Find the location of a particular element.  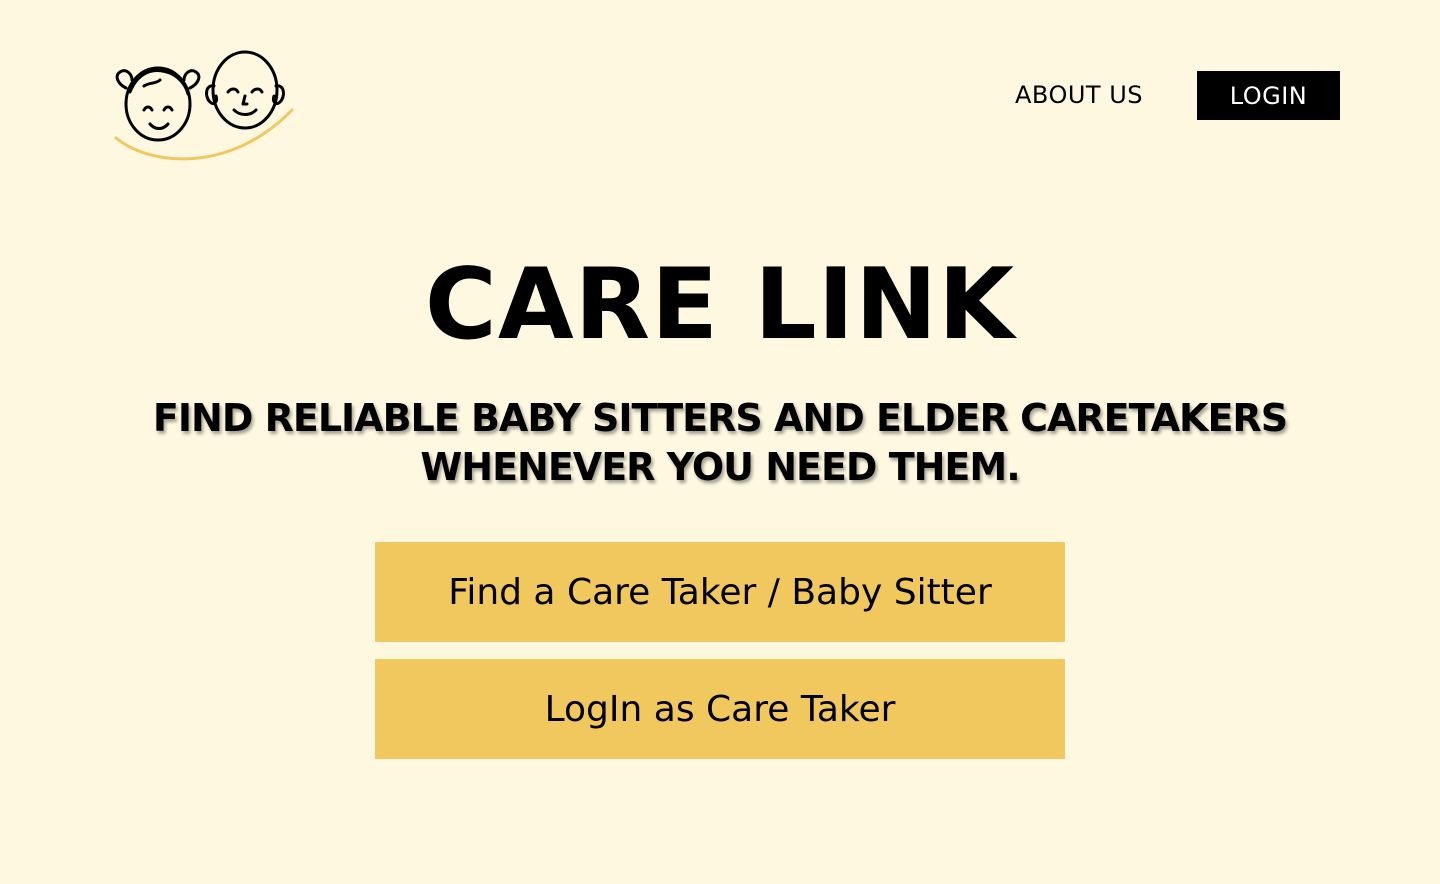

care-link-logo-icon is located at coordinates (205, 106).